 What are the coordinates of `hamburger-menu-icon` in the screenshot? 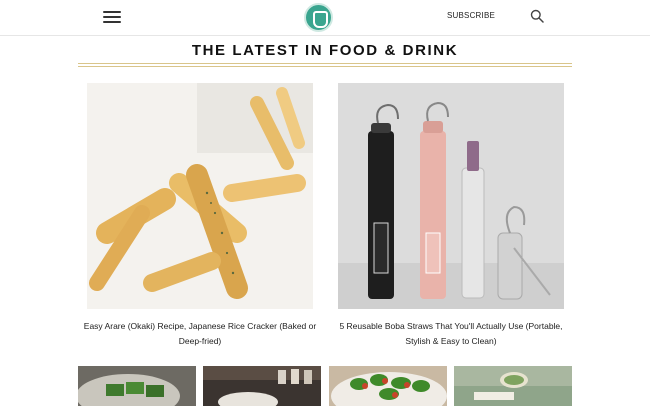 It's located at (112, 17).